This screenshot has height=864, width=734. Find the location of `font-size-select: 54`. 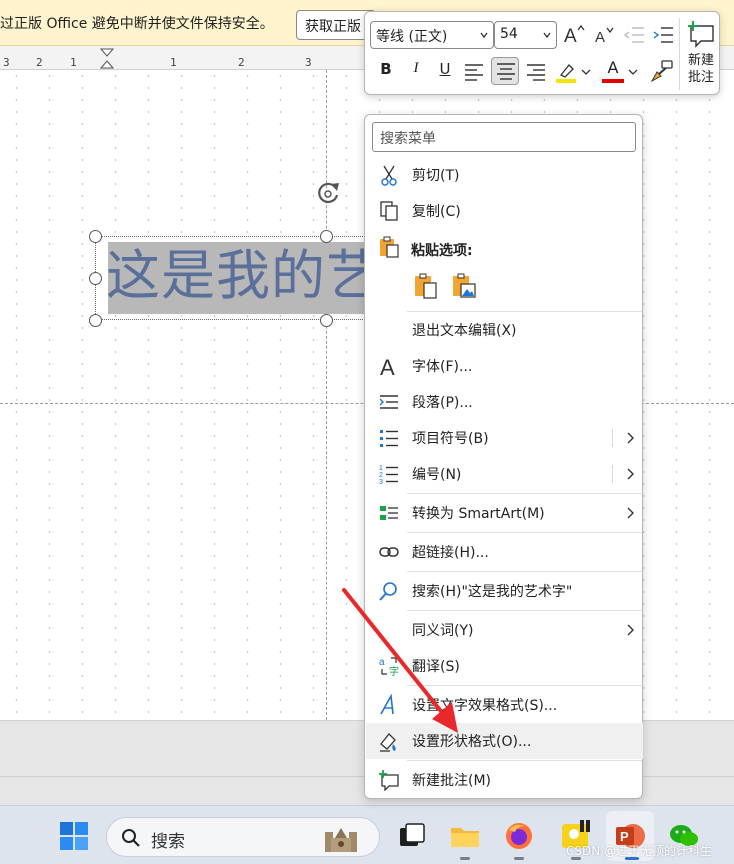

font-size-select: 54 is located at coordinates (525, 35).